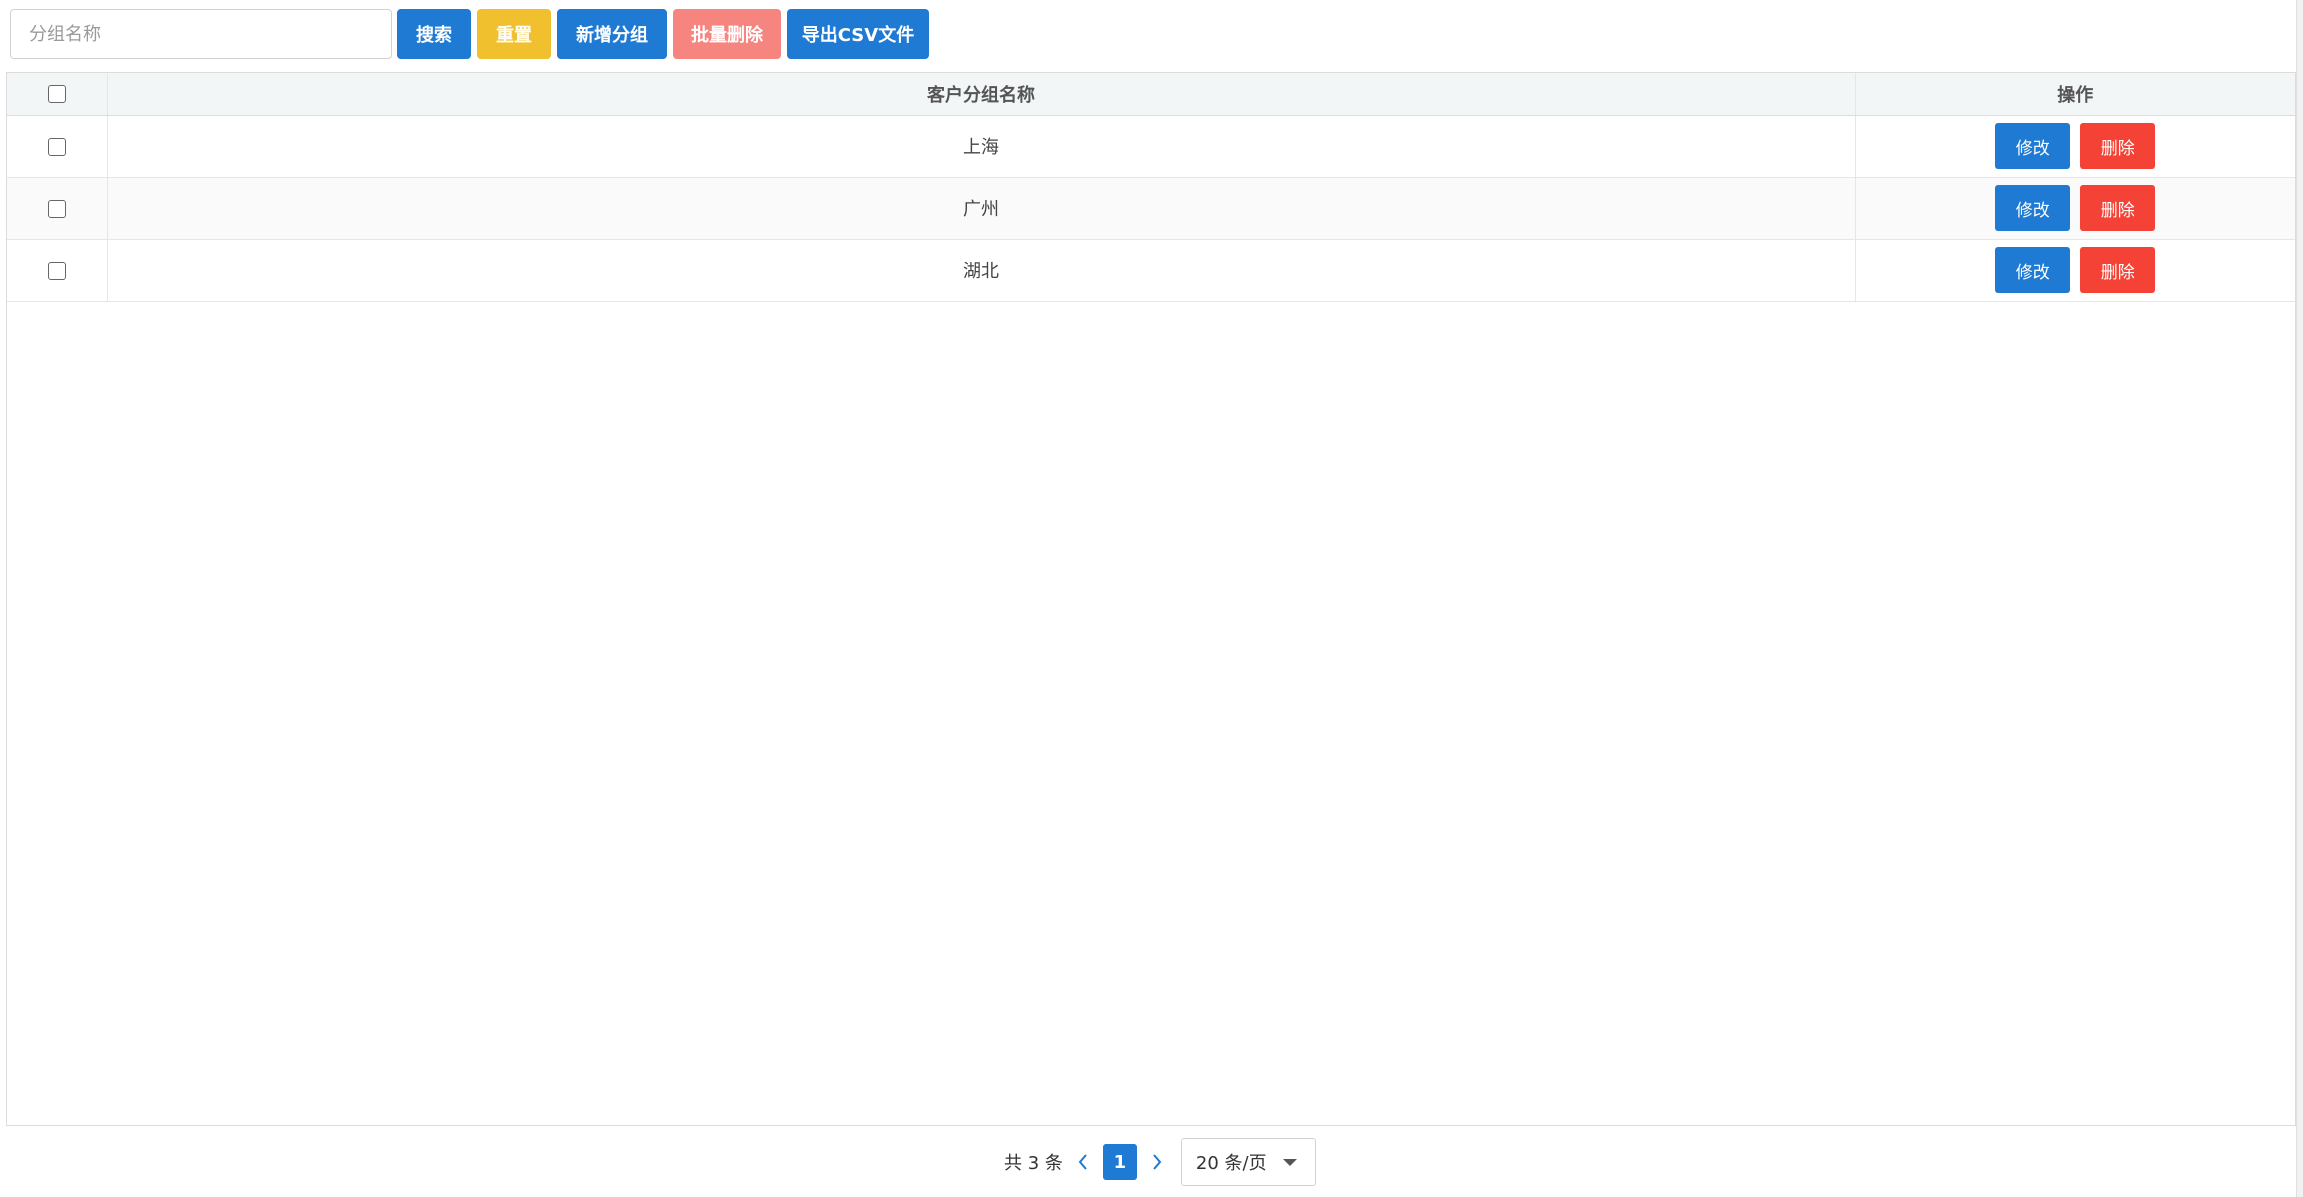 The width and height of the screenshot is (2303, 1197). I want to click on column-header-operations: 操作, so click(2075, 94).